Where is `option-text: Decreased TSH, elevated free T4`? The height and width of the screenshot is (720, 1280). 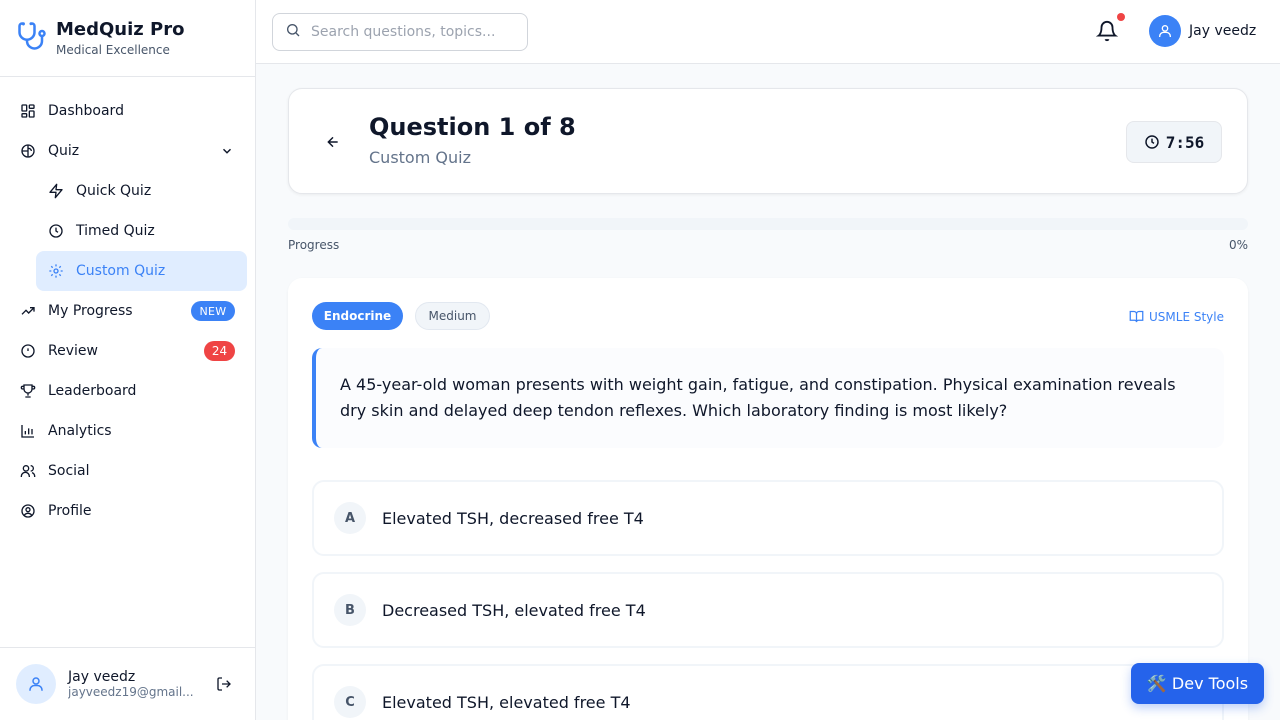 option-text: Decreased TSH, elevated free T4 is located at coordinates (514, 610).